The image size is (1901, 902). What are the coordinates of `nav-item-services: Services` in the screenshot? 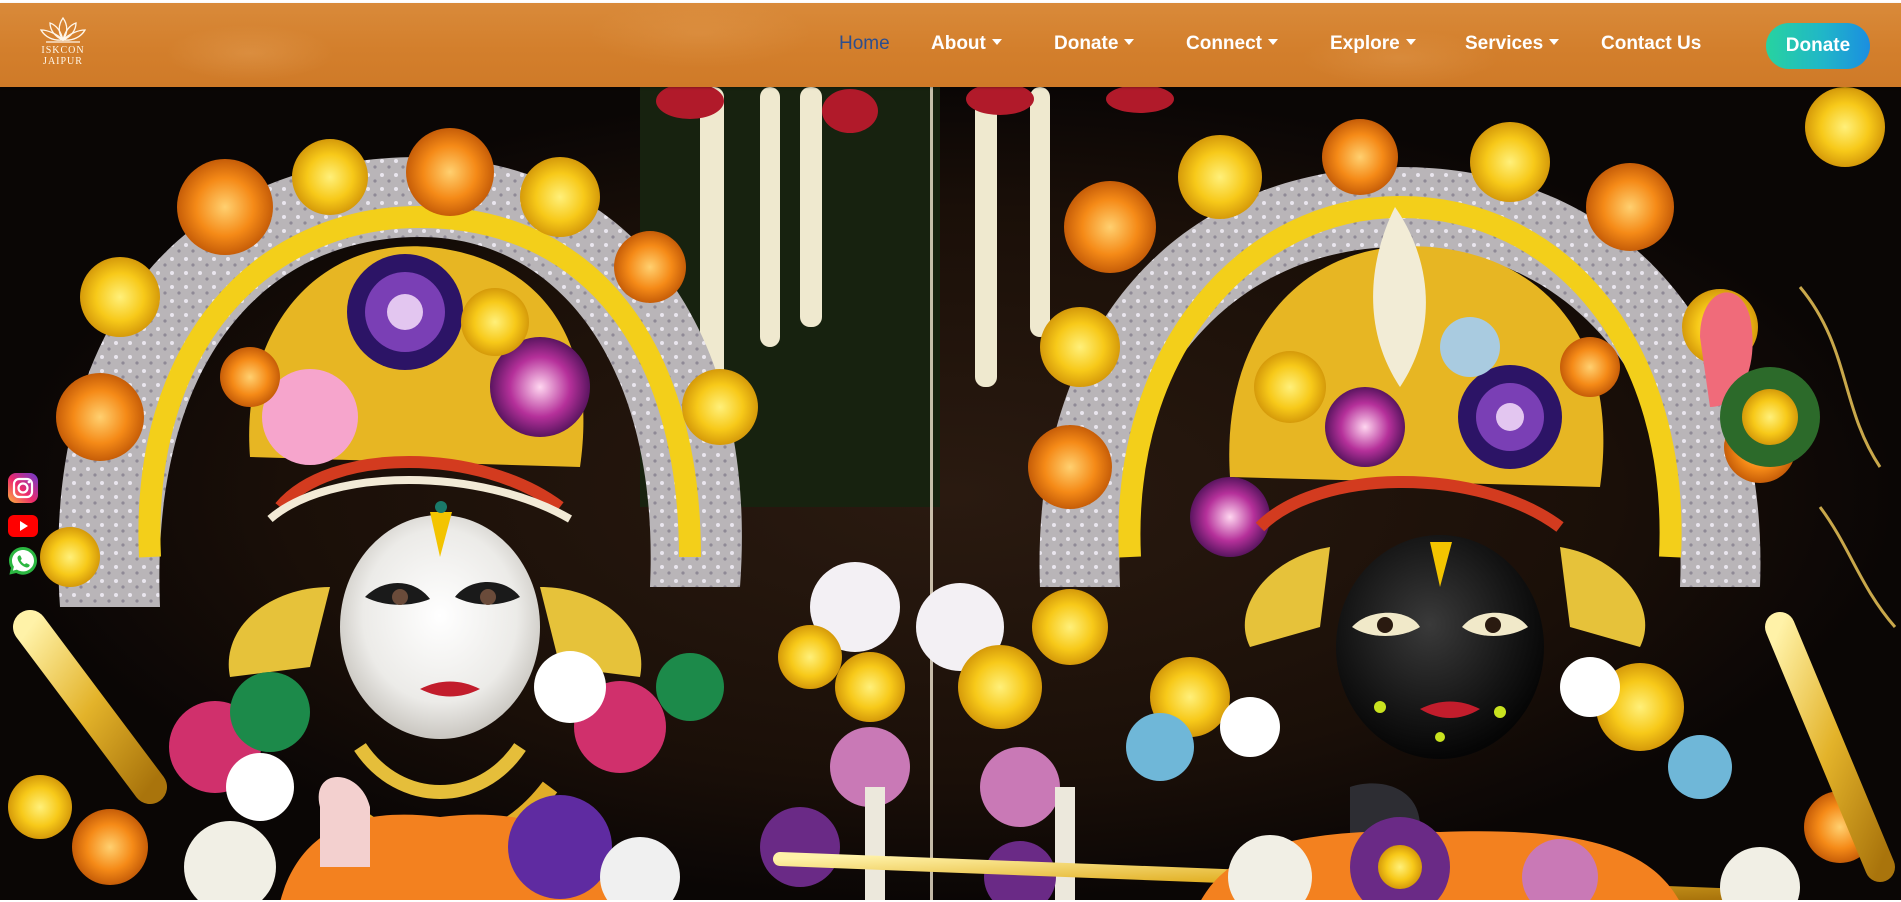 It's located at (1512, 44).